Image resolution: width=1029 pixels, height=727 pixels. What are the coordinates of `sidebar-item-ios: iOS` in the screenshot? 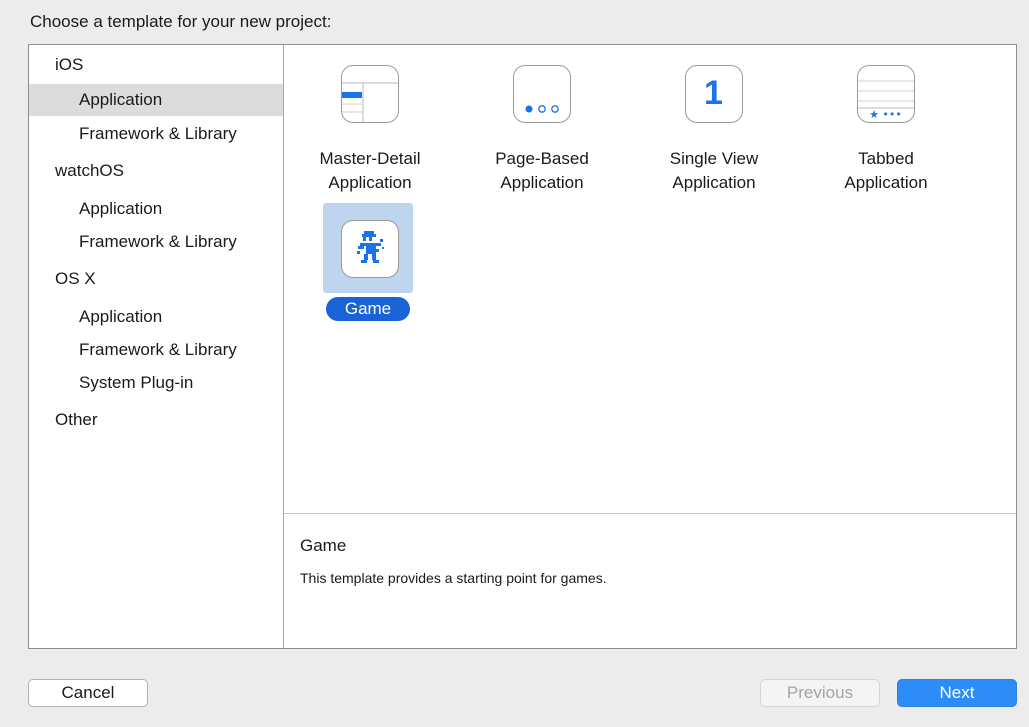 It's located at (156, 65).